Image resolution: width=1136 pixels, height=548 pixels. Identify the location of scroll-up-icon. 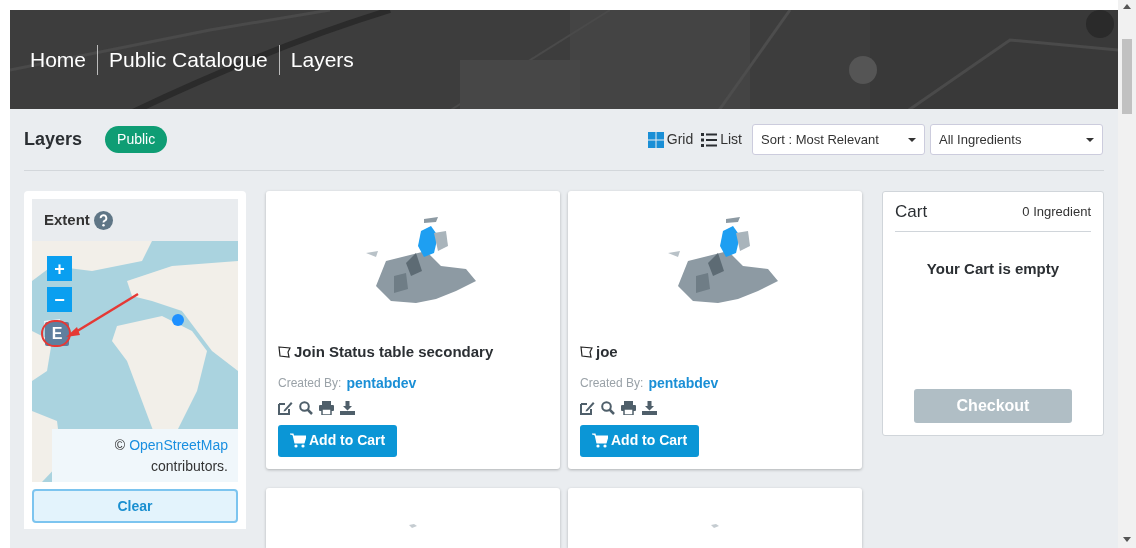
(1127, 6).